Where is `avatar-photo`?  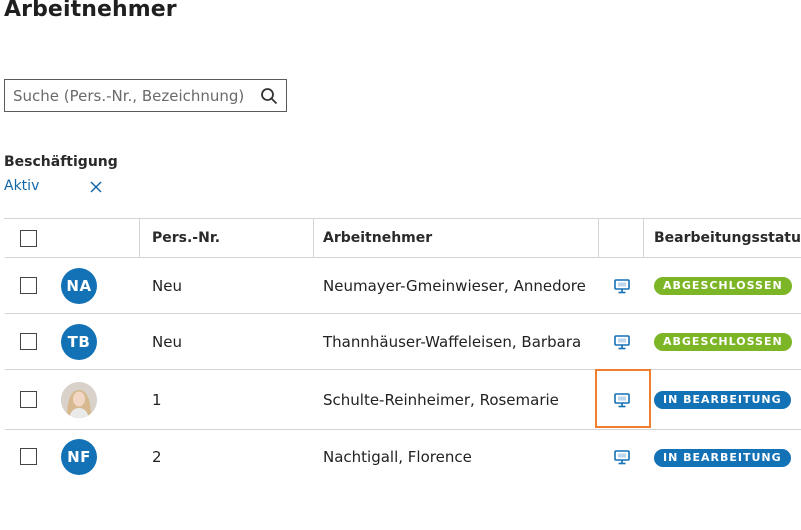 avatar-photo is located at coordinates (79, 399).